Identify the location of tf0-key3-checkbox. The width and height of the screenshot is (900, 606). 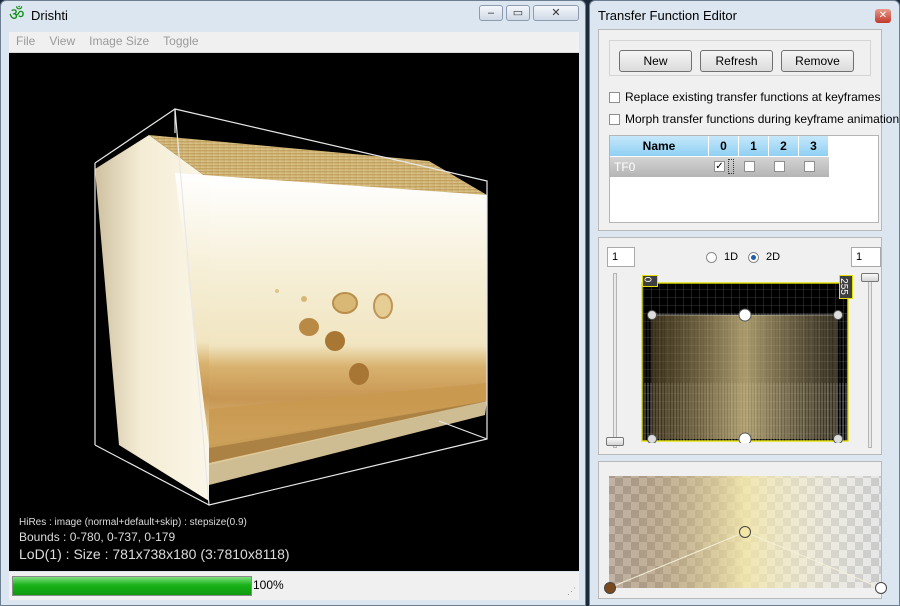
(809, 166).